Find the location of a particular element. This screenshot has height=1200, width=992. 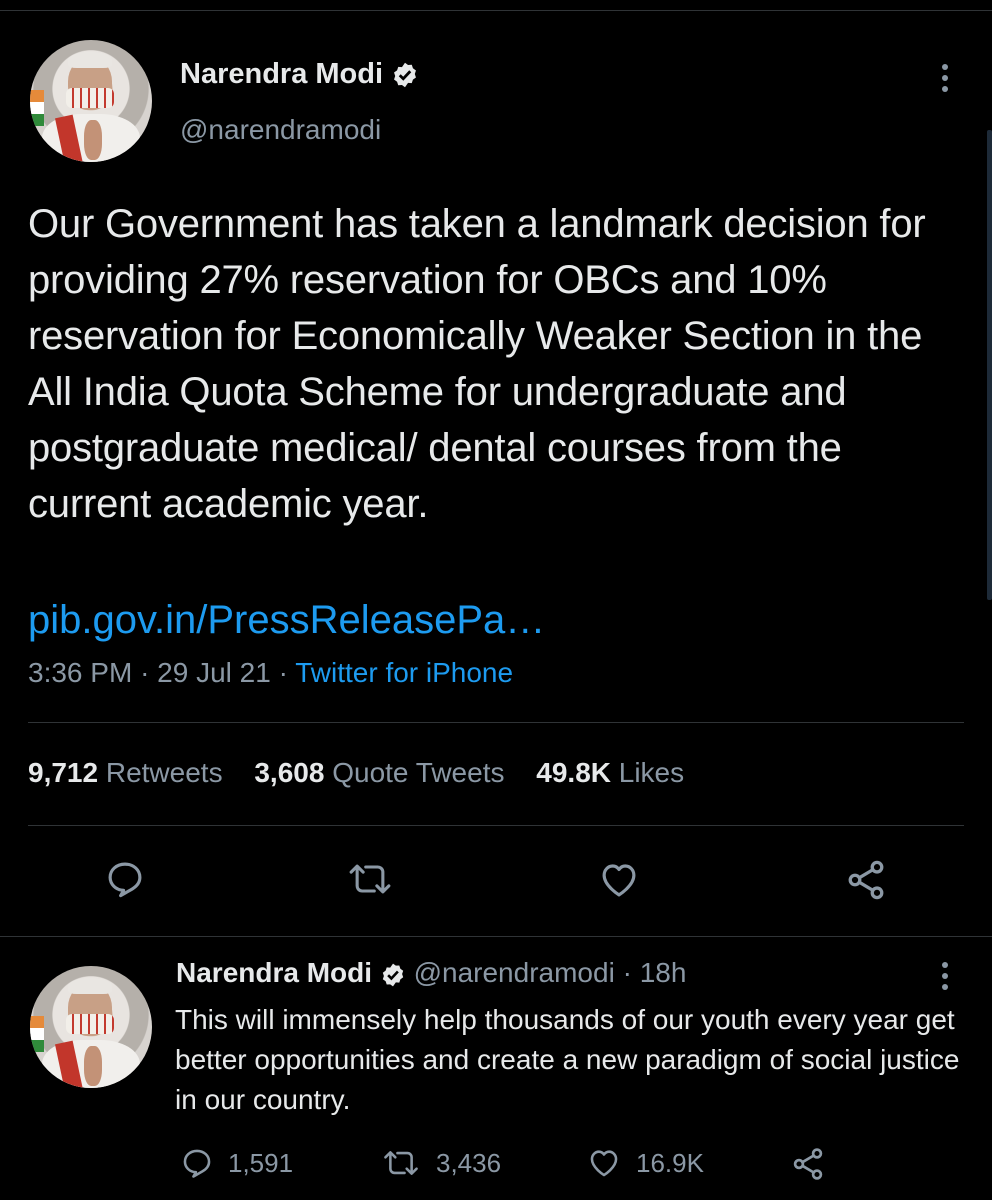

main-tweet-meta: 3:36 PM · 29 Jul 21 · Twitter for iPhone is located at coordinates (270, 673).